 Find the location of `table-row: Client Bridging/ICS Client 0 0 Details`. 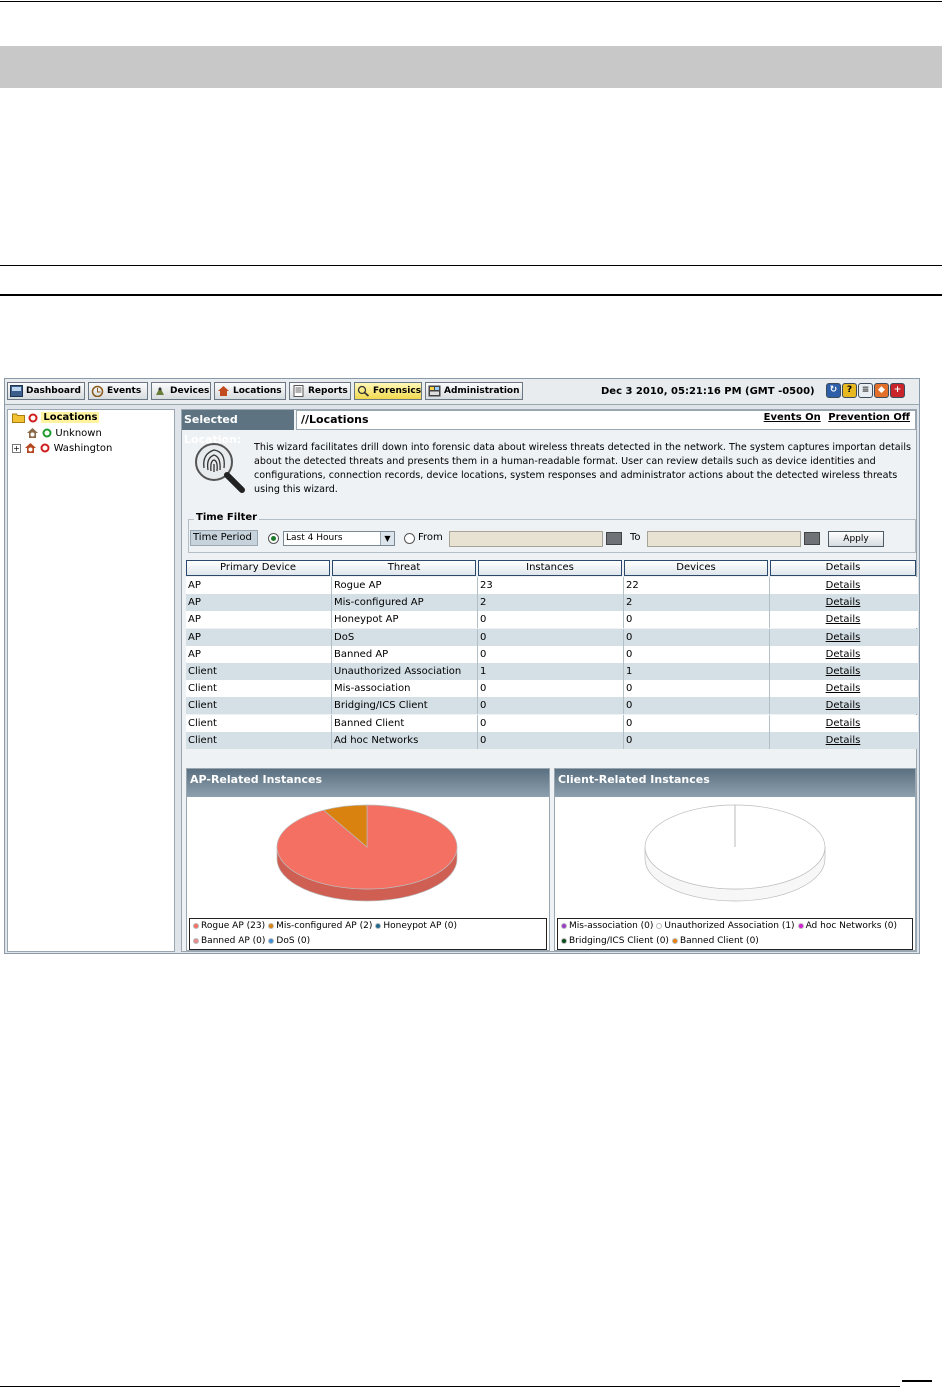

table-row: Client Bridging/ICS Client 0 0 Details is located at coordinates (552, 706).